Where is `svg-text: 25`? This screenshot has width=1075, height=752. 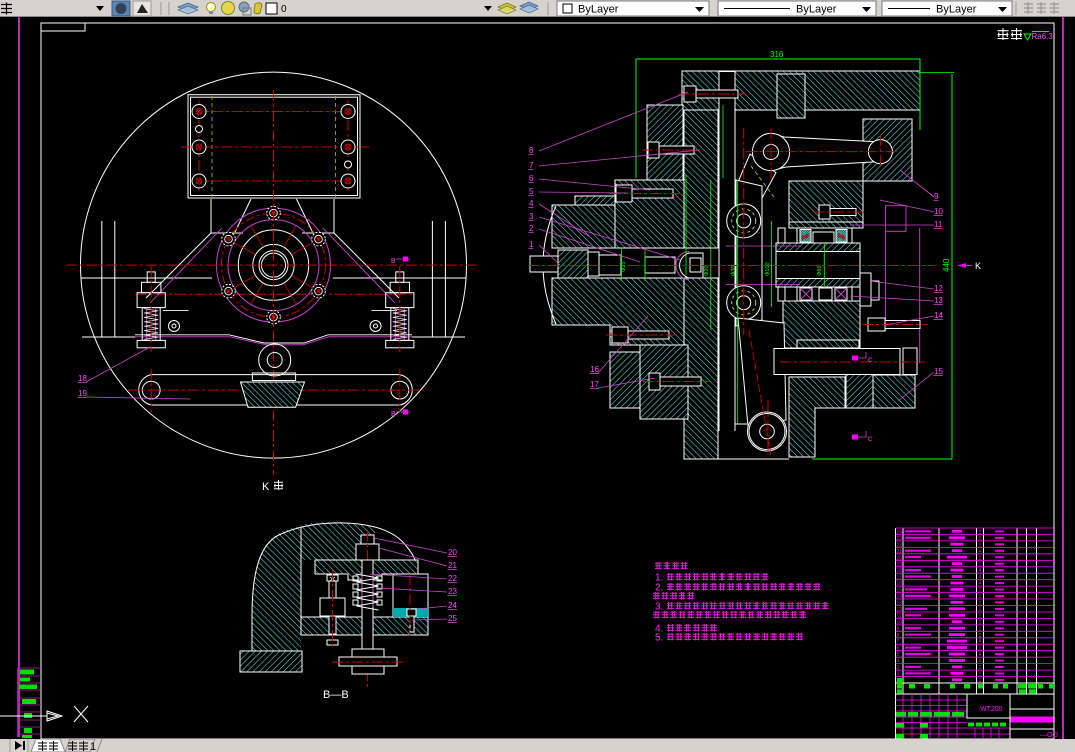 svg-text: 25 is located at coordinates (452, 618).